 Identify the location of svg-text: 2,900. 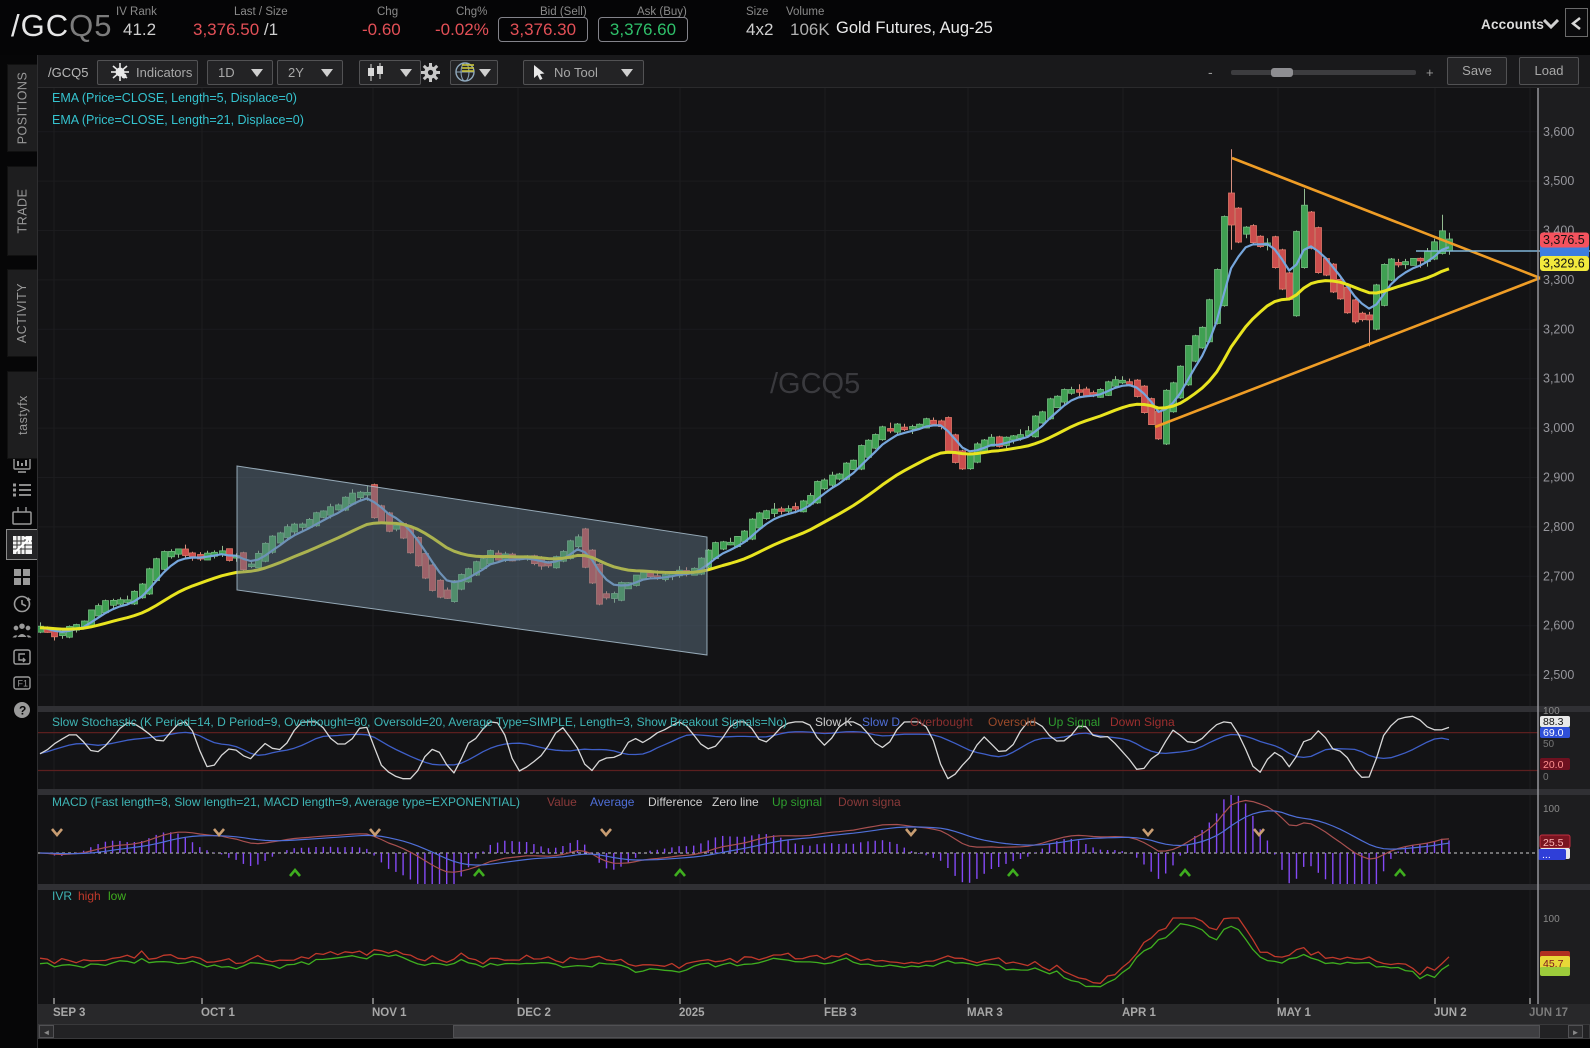
(1558, 478).